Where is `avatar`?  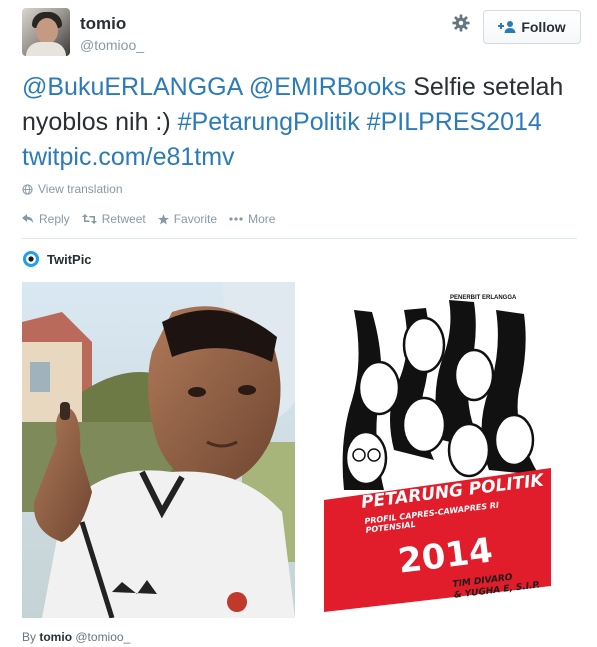 avatar is located at coordinates (46, 32).